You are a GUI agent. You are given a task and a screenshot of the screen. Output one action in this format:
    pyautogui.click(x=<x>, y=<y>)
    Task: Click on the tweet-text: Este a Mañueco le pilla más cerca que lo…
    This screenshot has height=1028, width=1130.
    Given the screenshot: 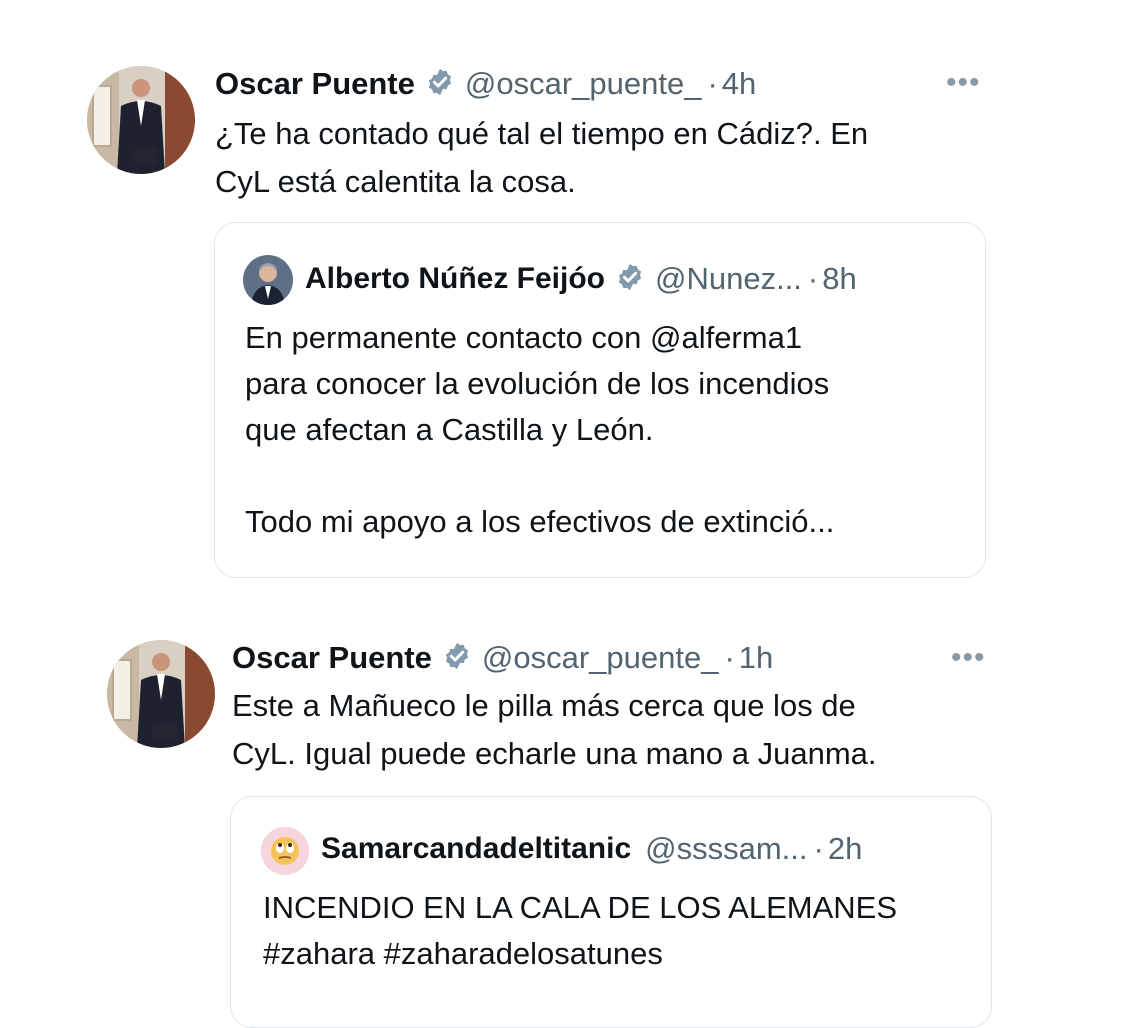 What is the action you would take?
    pyautogui.click(x=554, y=729)
    